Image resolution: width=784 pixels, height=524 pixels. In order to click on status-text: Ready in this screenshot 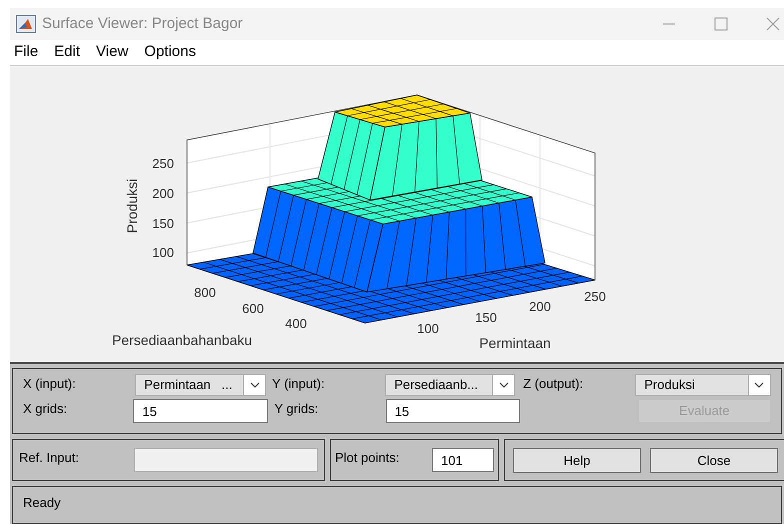, I will do `click(42, 502)`.